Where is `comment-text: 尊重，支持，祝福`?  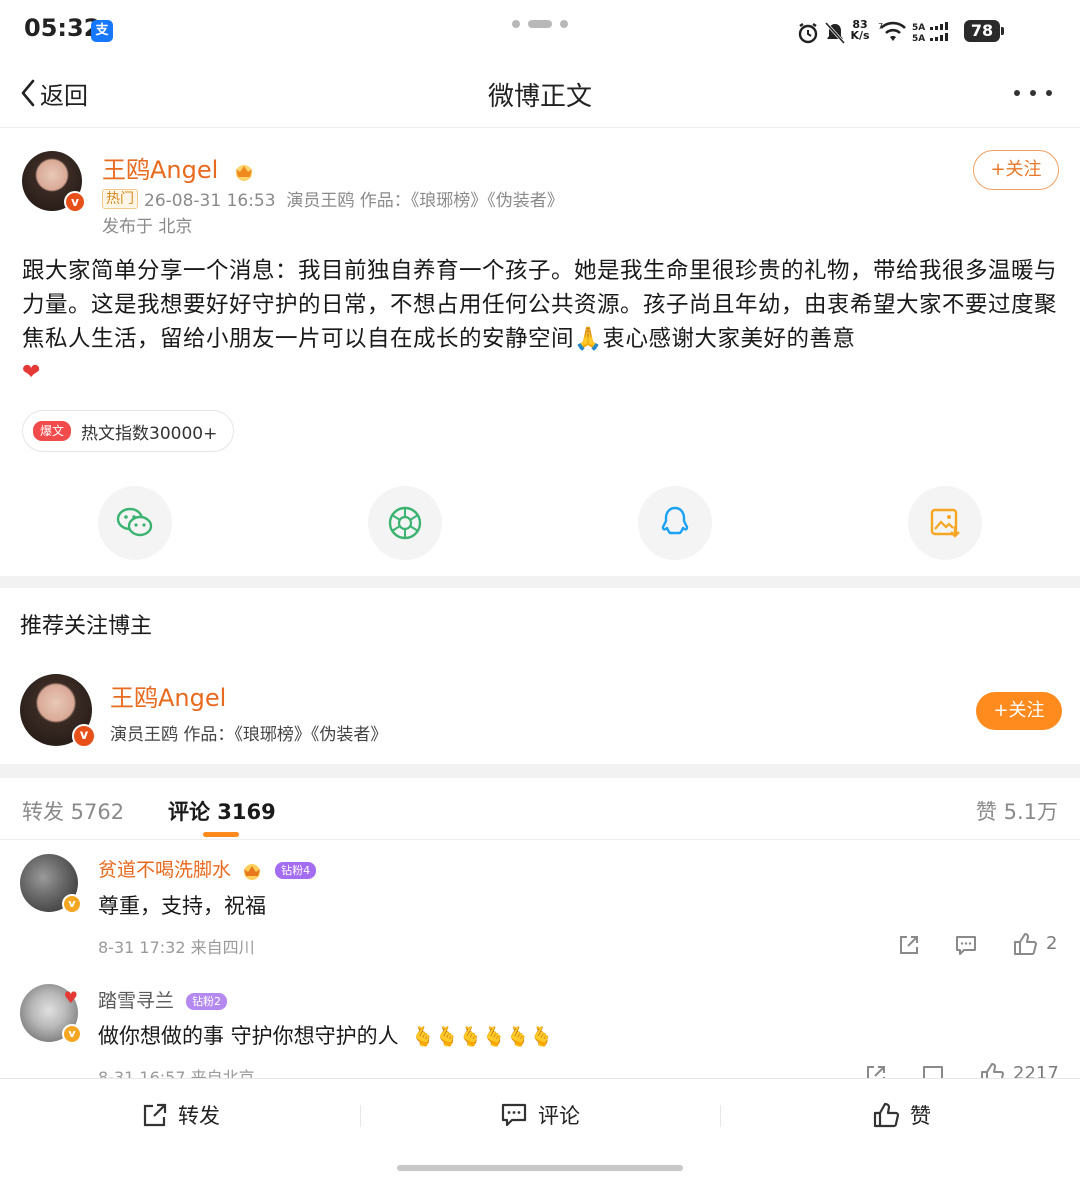
comment-text: 尊重，支持，祝福 is located at coordinates (182, 906).